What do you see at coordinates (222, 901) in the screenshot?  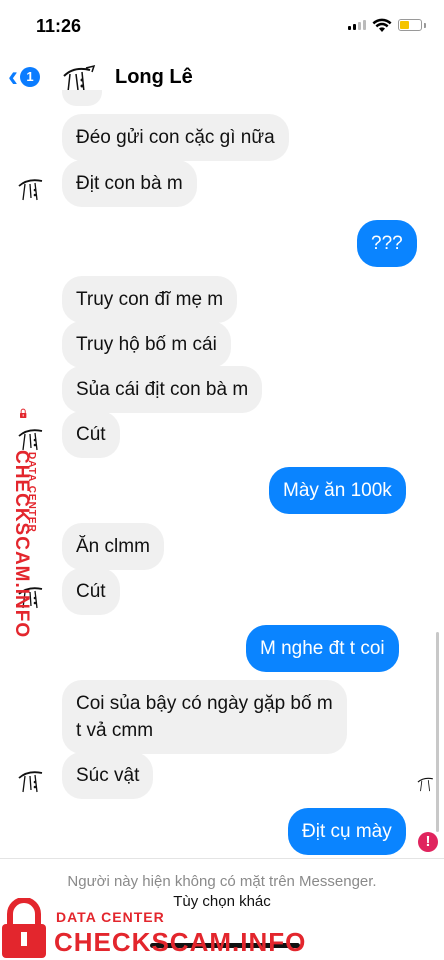 I see `more-options-link: Tùy chọn khác` at bounding box center [222, 901].